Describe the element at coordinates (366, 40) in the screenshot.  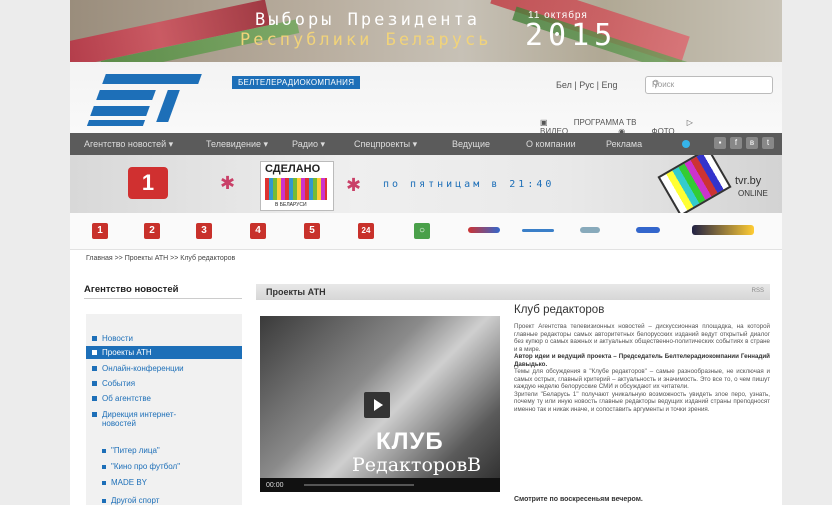
I see `banner-line-2: Республики Беларусь` at that location.